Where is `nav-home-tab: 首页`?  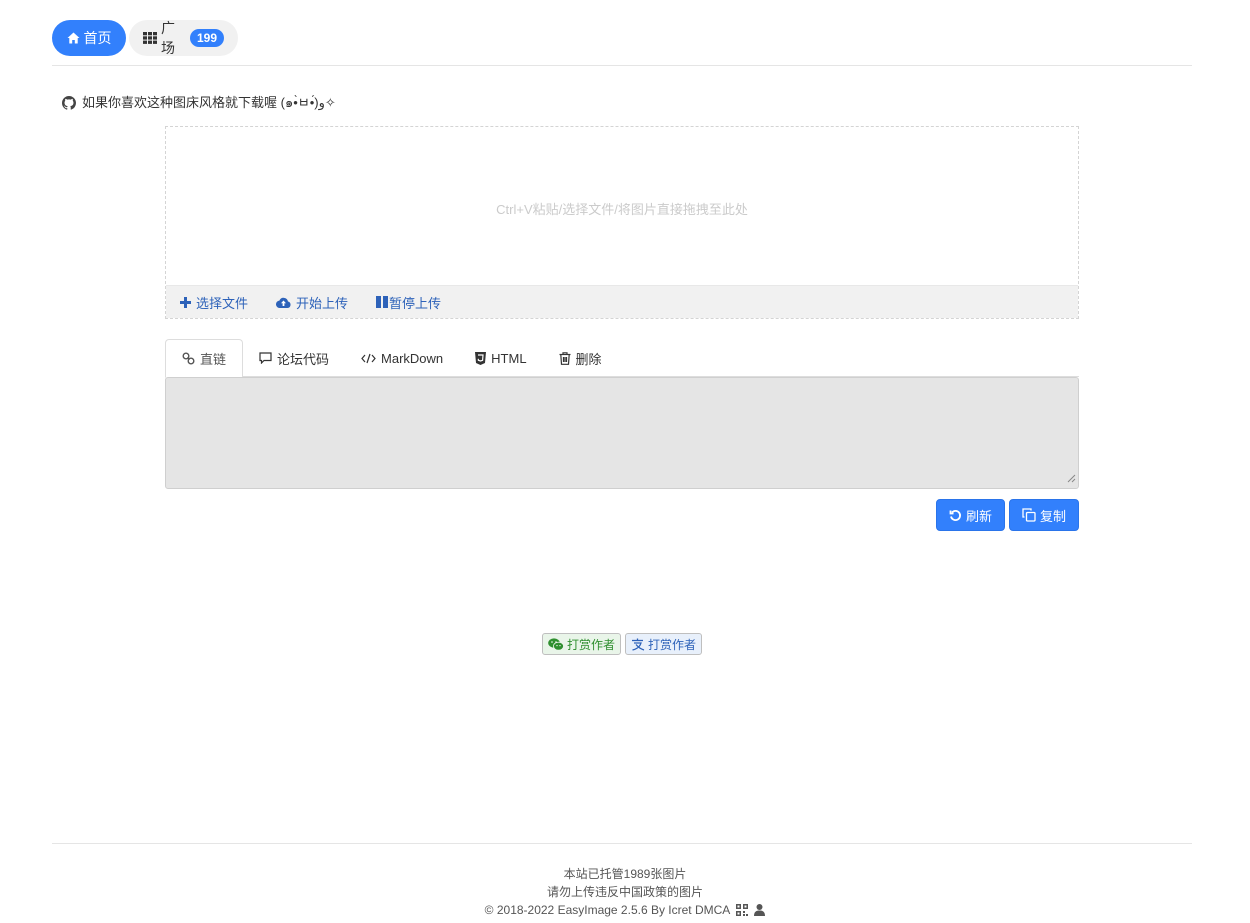 nav-home-tab: 首页 is located at coordinates (89, 38).